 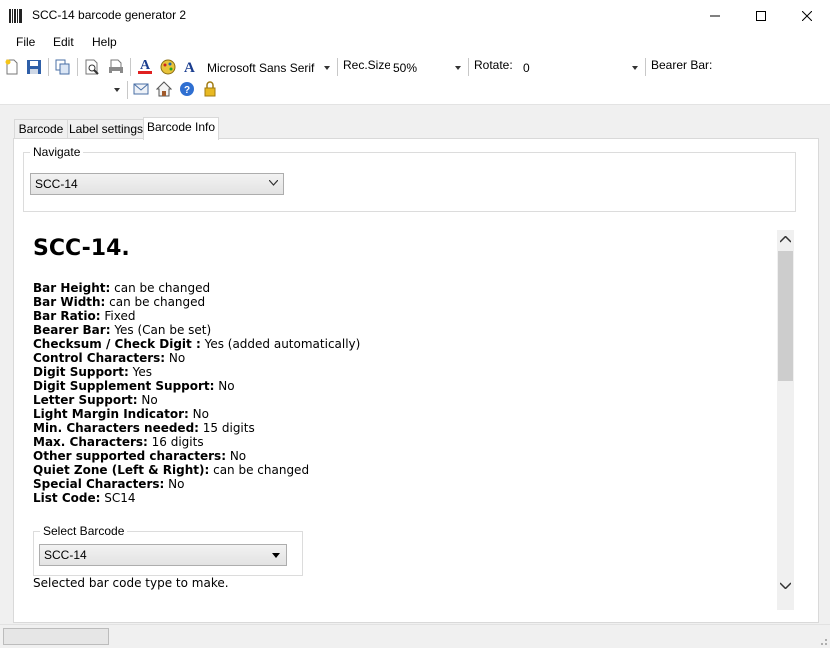 I want to click on navigate-select: SCC-14, so click(x=157, y=184).